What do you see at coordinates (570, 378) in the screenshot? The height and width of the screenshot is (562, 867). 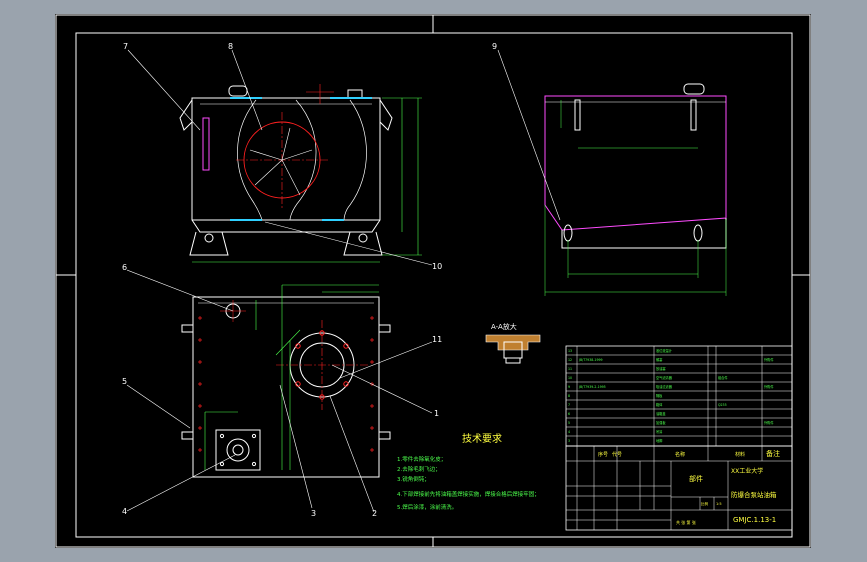 I see `svg-text: 10` at bounding box center [570, 378].